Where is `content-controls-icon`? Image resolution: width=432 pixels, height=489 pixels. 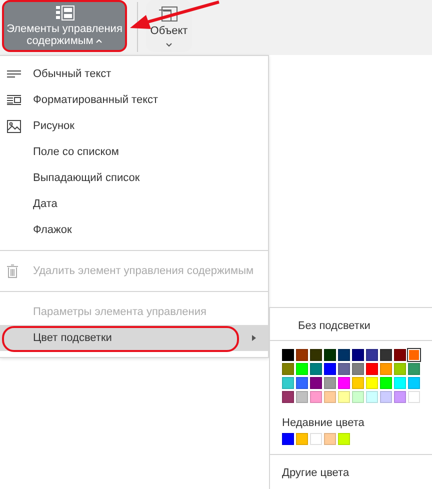
content-controls-icon is located at coordinates (64, 12).